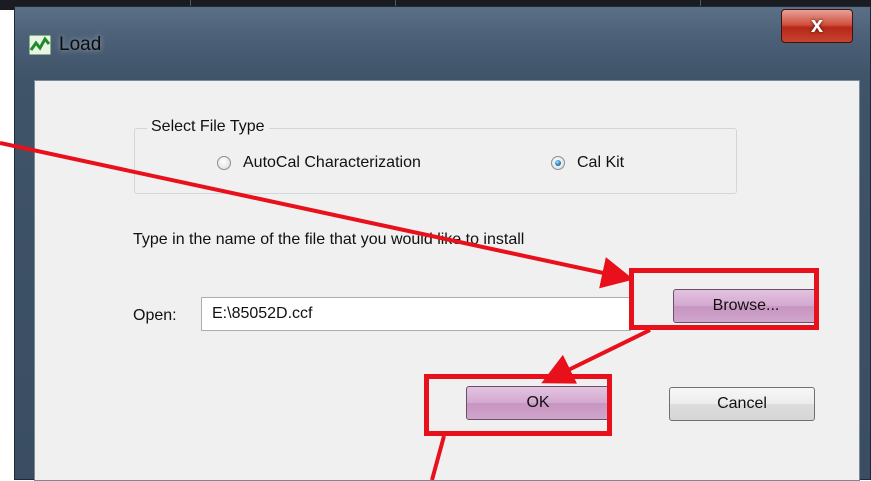  What do you see at coordinates (518, 405) in the screenshot?
I see `ok-highlight-box` at bounding box center [518, 405].